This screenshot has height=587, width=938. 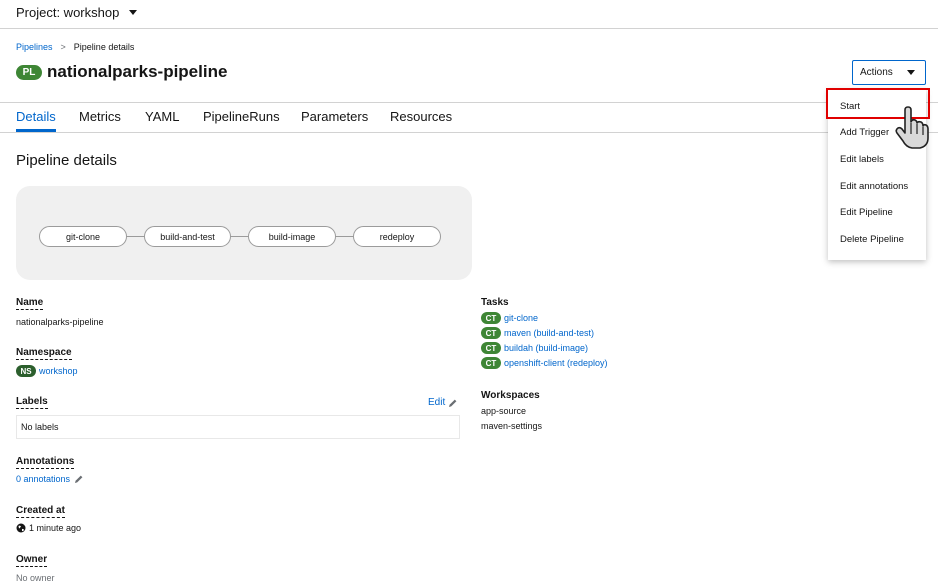 I want to click on page-header: PL nationalparks-pipeline, so click(x=121, y=72).